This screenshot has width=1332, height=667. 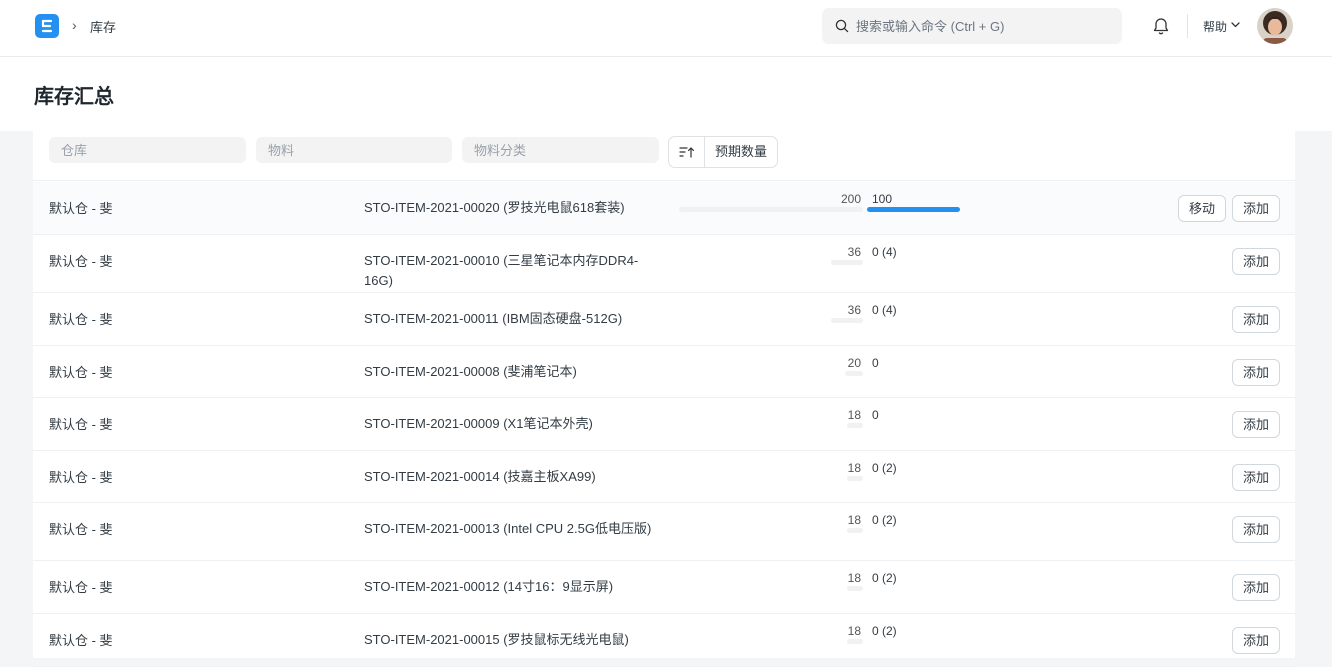 I want to click on item-cell: STO-ITEM-2021-00012 (14寸16：9显示屏), so click(x=514, y=587).